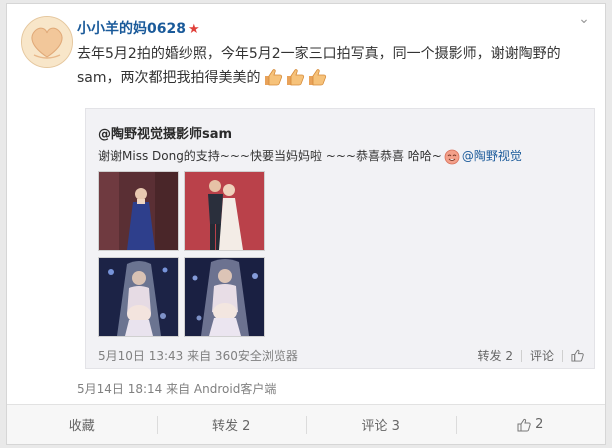  Describe the element at coordinates (131, 29) in the screenshot. I see `username-text: 小小羊的妈0628` at that location.